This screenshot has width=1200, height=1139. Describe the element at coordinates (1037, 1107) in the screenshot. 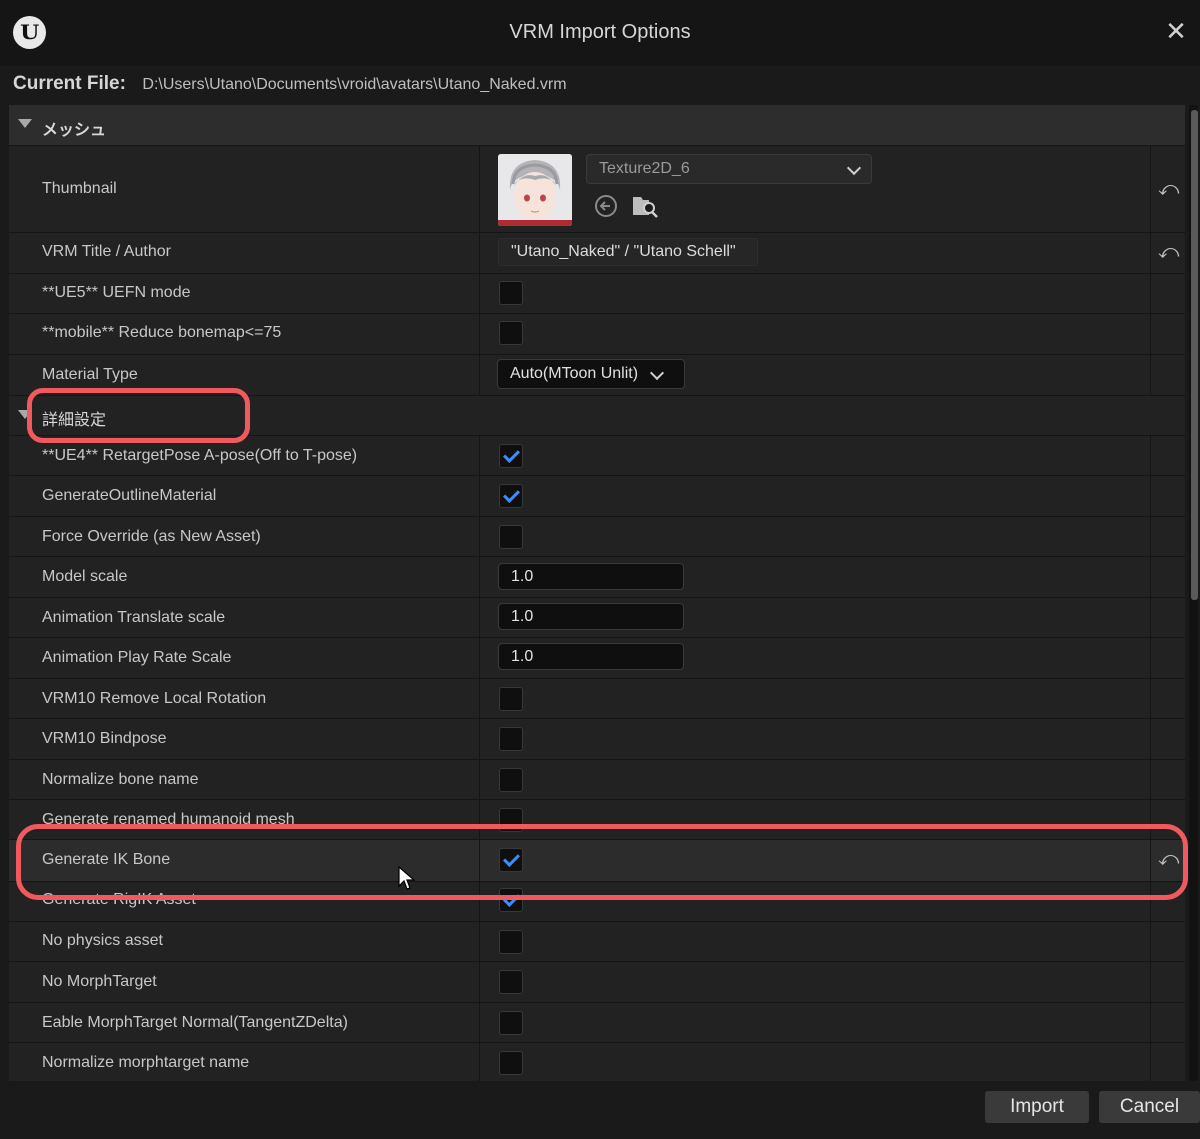

I see `import-button: Import` at that location.